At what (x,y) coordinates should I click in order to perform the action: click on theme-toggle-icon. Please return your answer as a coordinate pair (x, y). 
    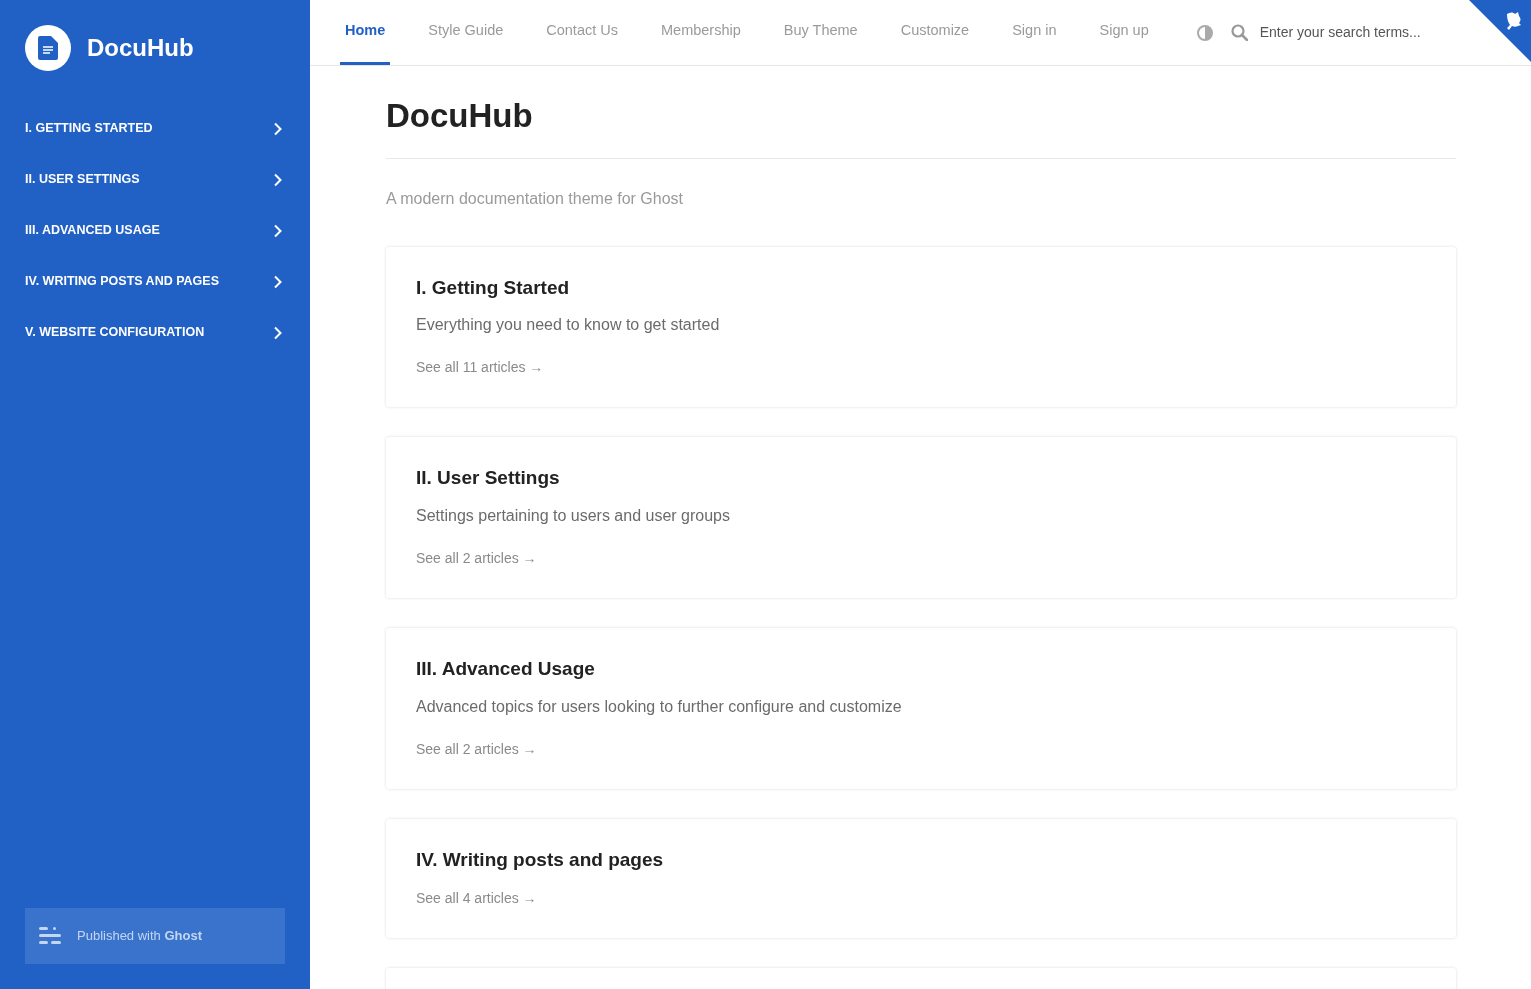
    Looking at the image, I should click on (1204, 32).